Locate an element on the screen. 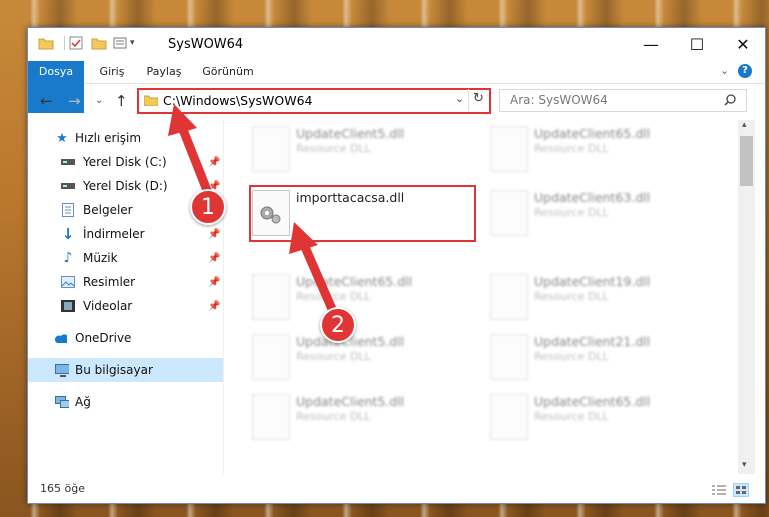 The width and height of the screenshot is (769, 517). sidebar-item-label: Videolar is located at coordinates (108, 306).